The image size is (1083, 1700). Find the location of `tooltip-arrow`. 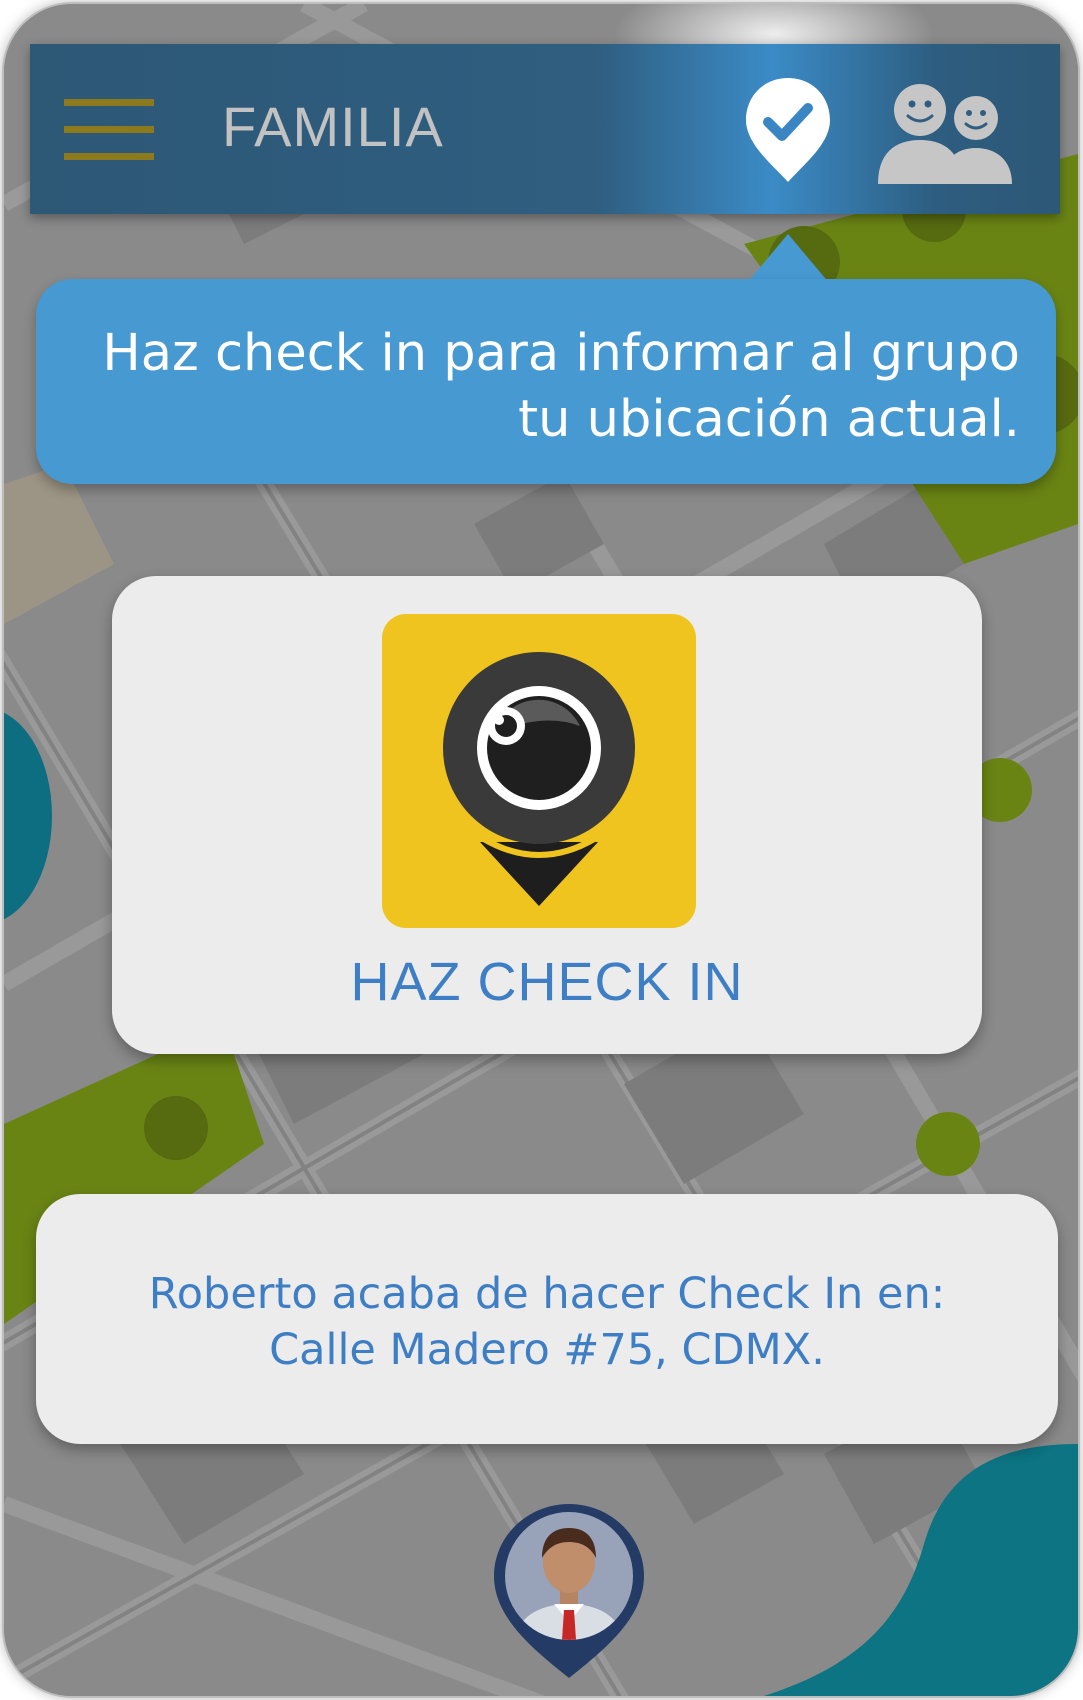

tooltip-arrow is located at coordinates (788, 259).